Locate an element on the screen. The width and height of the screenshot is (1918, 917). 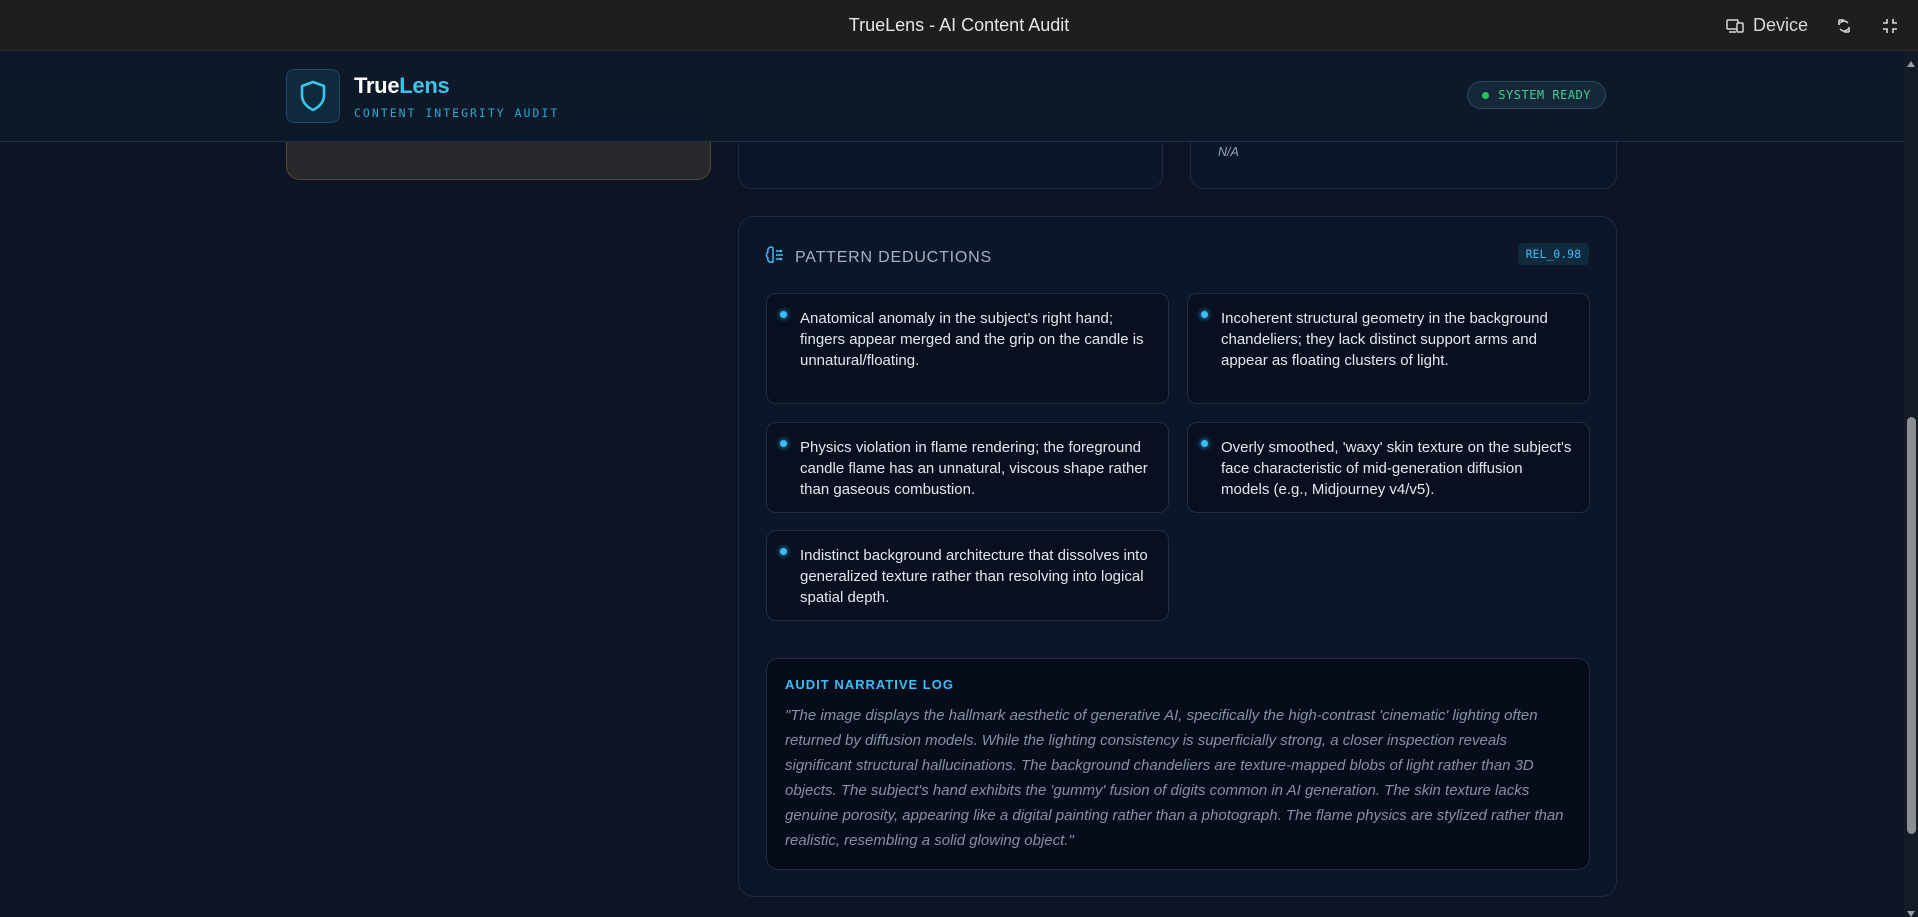
panel-header: PATTERN DEDUCTIONS is located at coordinates (878, 257).